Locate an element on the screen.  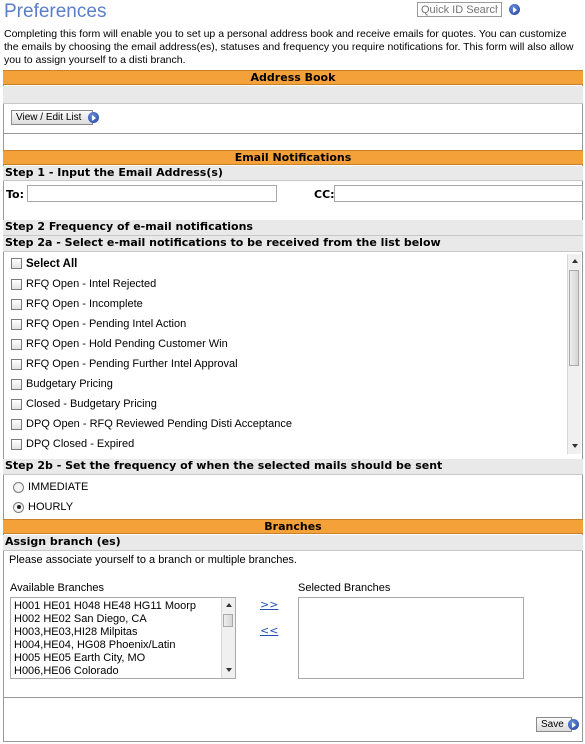
notification-item: RFQ Open - Intel Rejected is located at coordinates (289, 284).